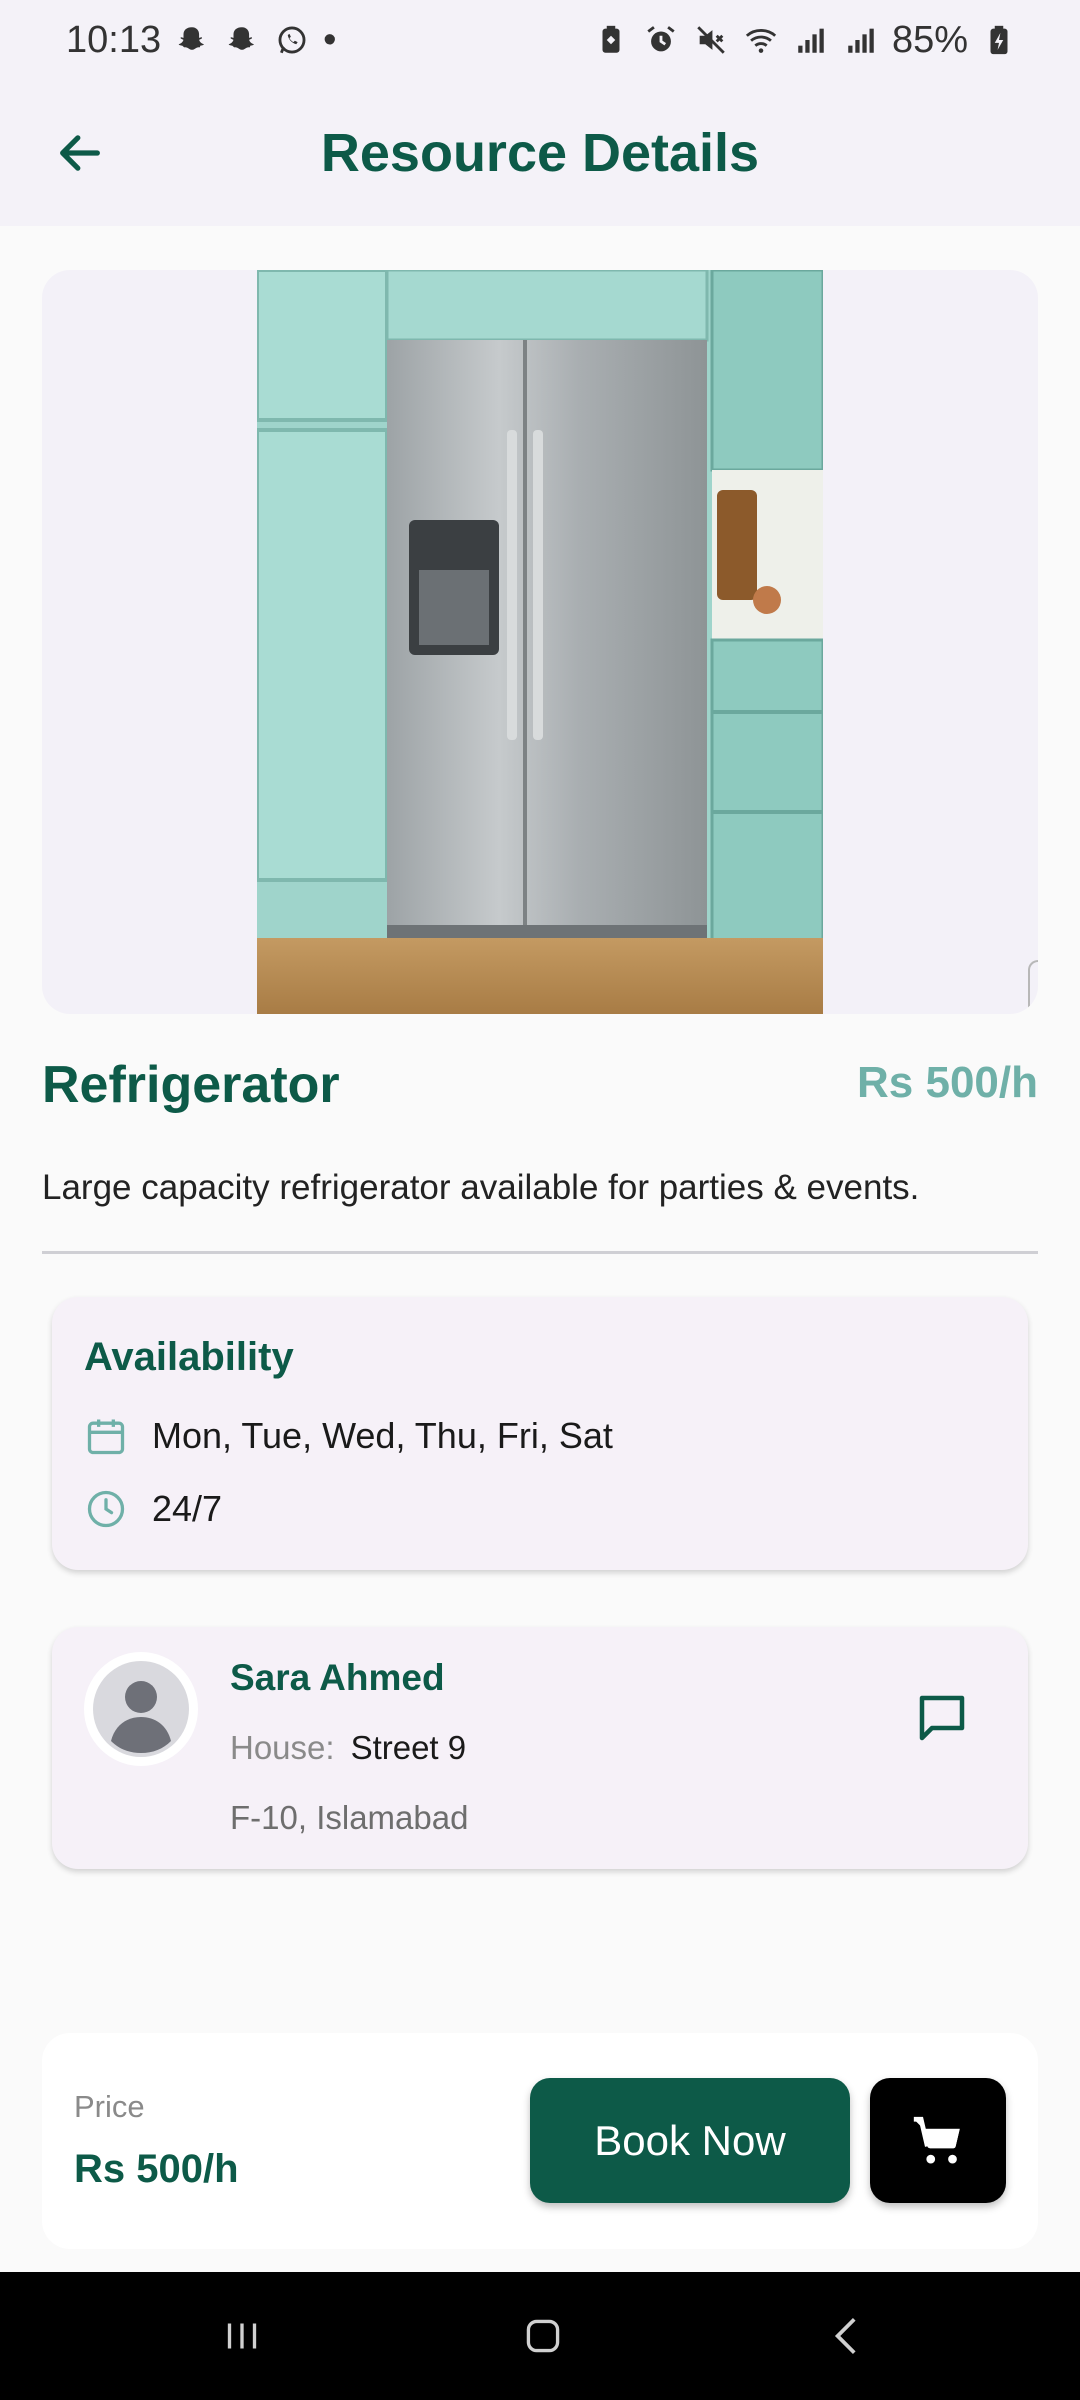 The height and width of the screenshot is (2400, 1080). I want to click on recent-apps-button, so click(242, 2336).